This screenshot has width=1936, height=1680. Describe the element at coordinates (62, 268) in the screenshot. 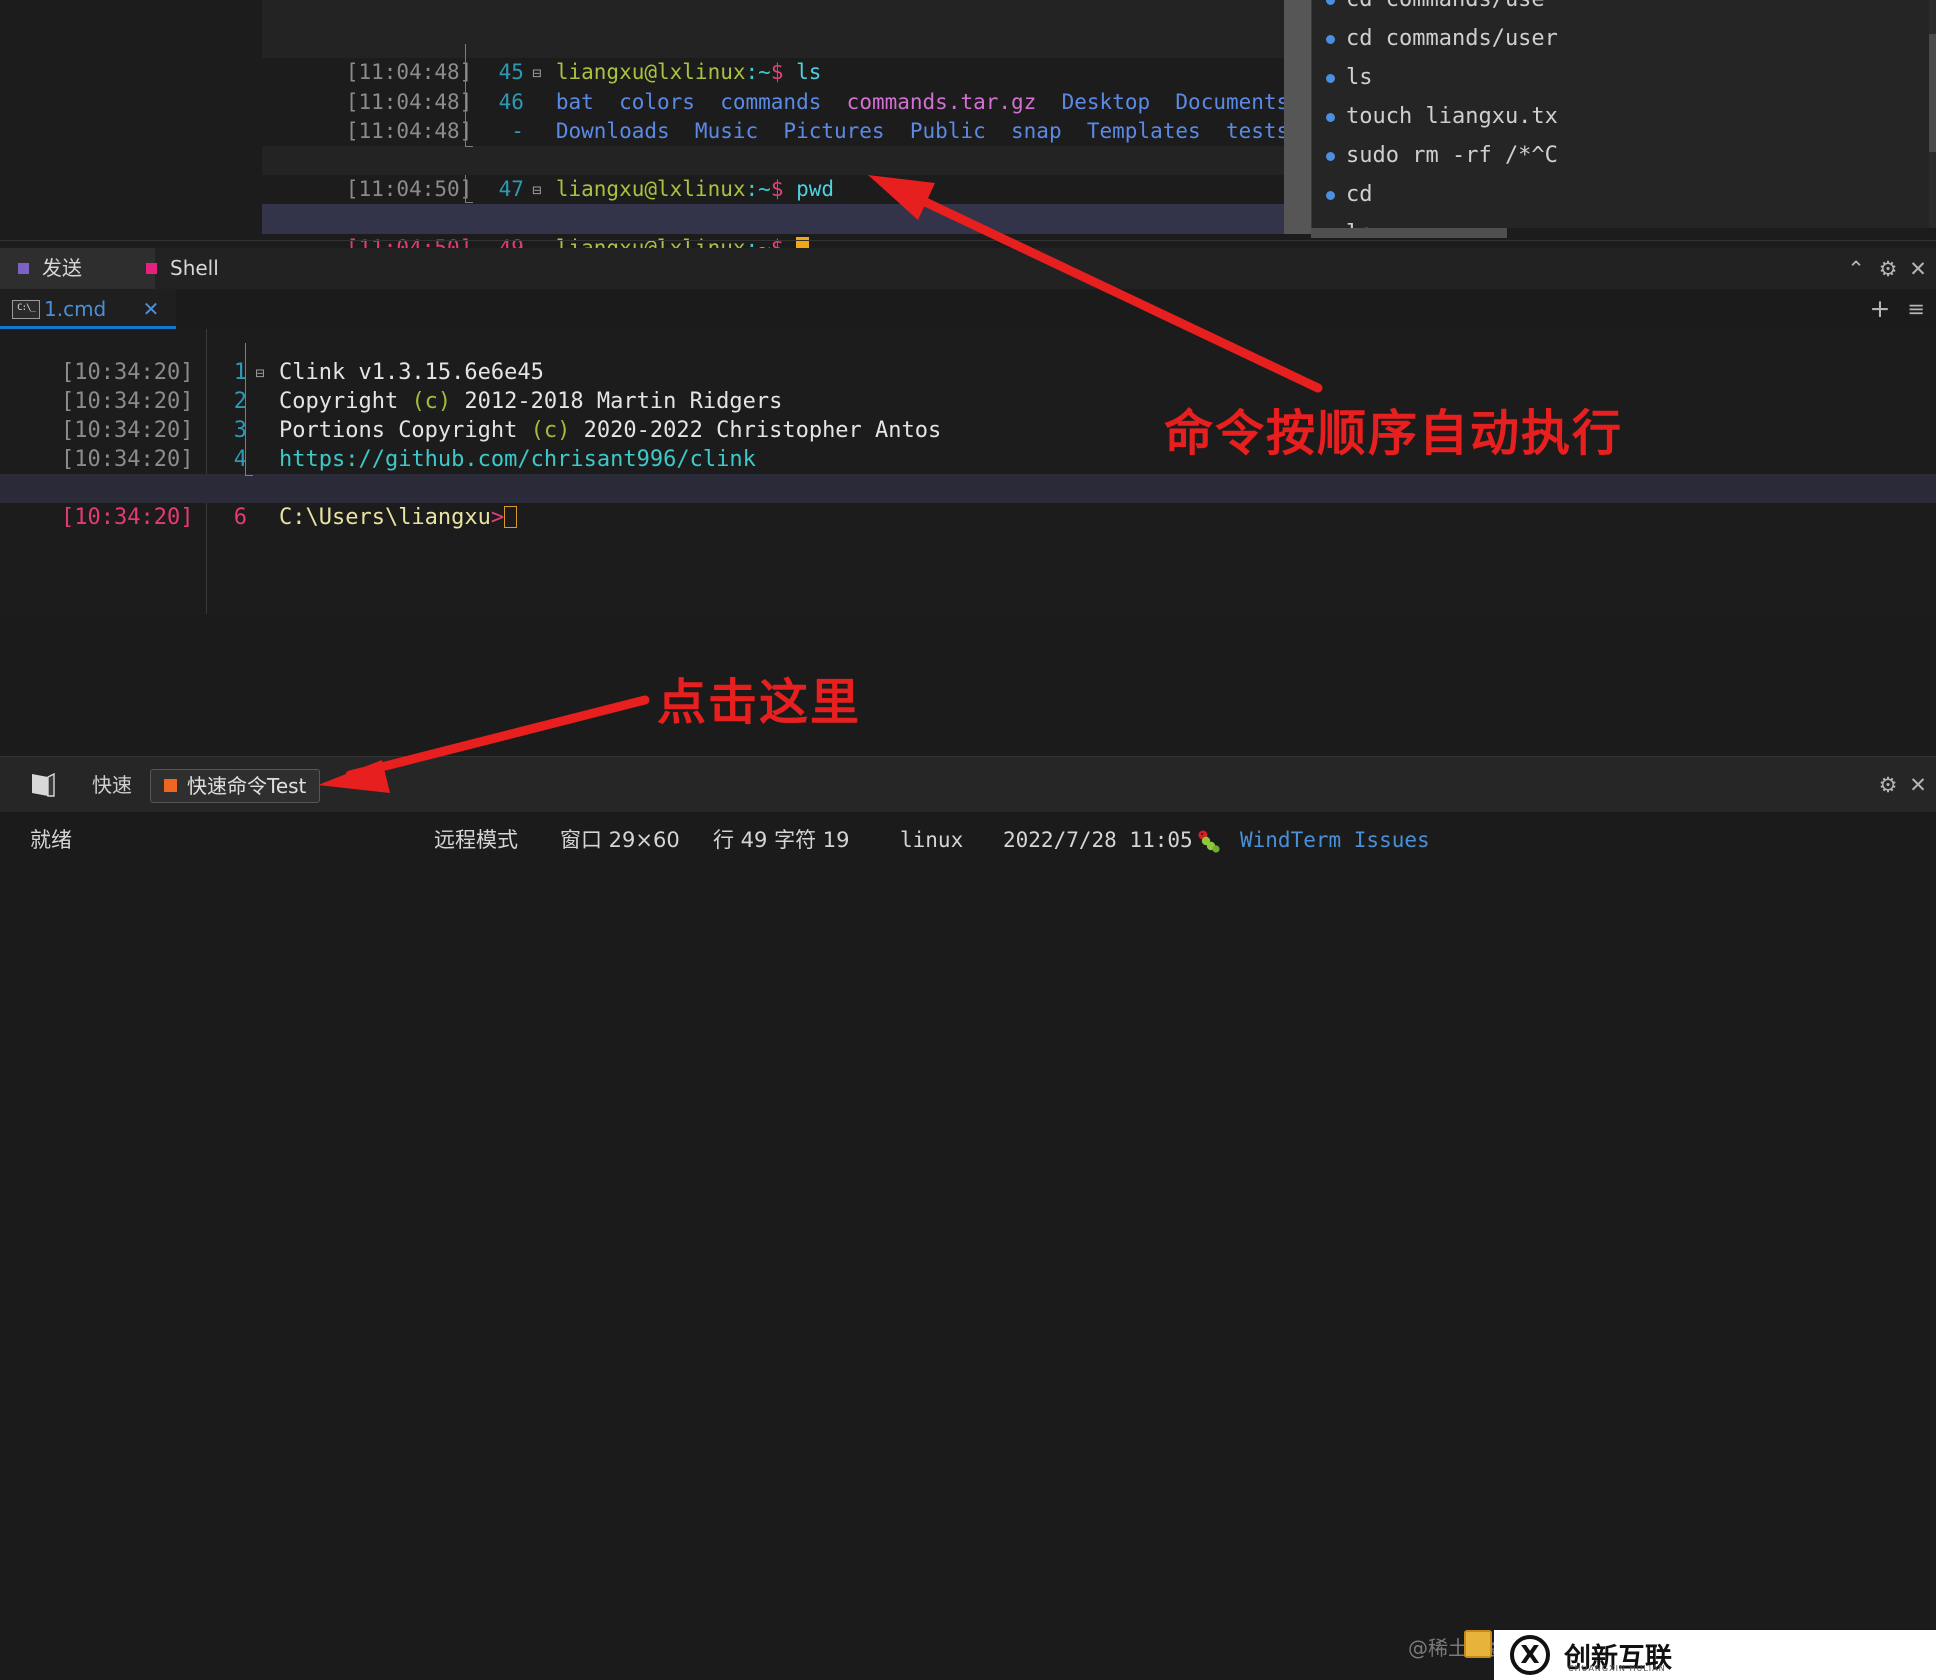

I see `tab-label: 发送` at that location.